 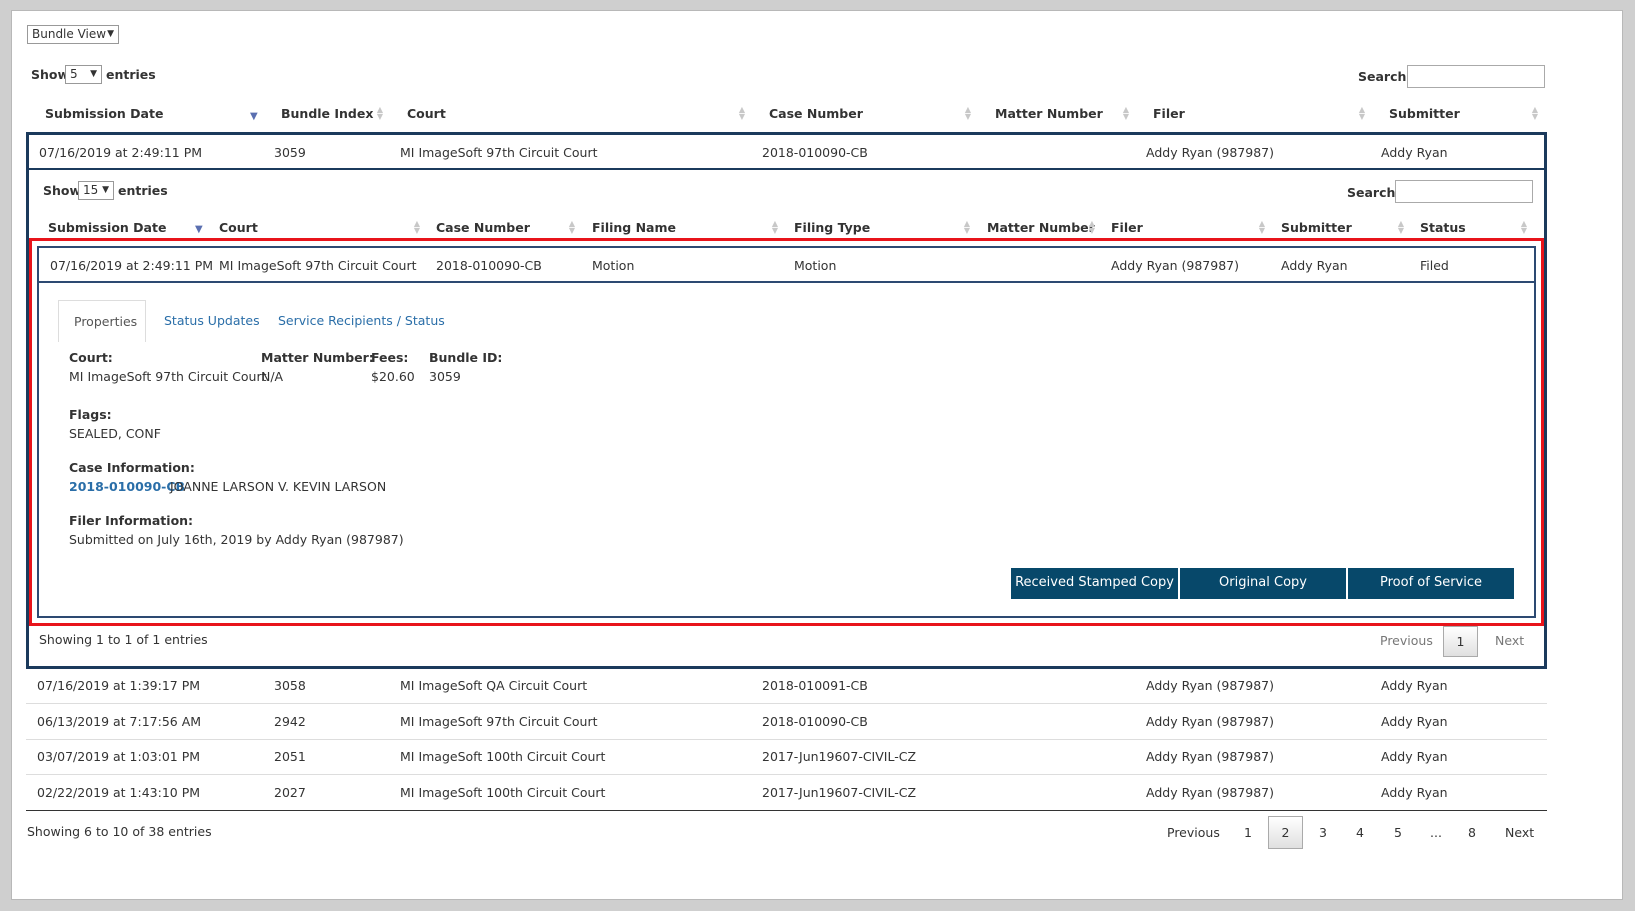 What do you see at coordinates (290, 792) in the screenshot?
I see `cell-index: 2027` at bounding box center [290, 792].